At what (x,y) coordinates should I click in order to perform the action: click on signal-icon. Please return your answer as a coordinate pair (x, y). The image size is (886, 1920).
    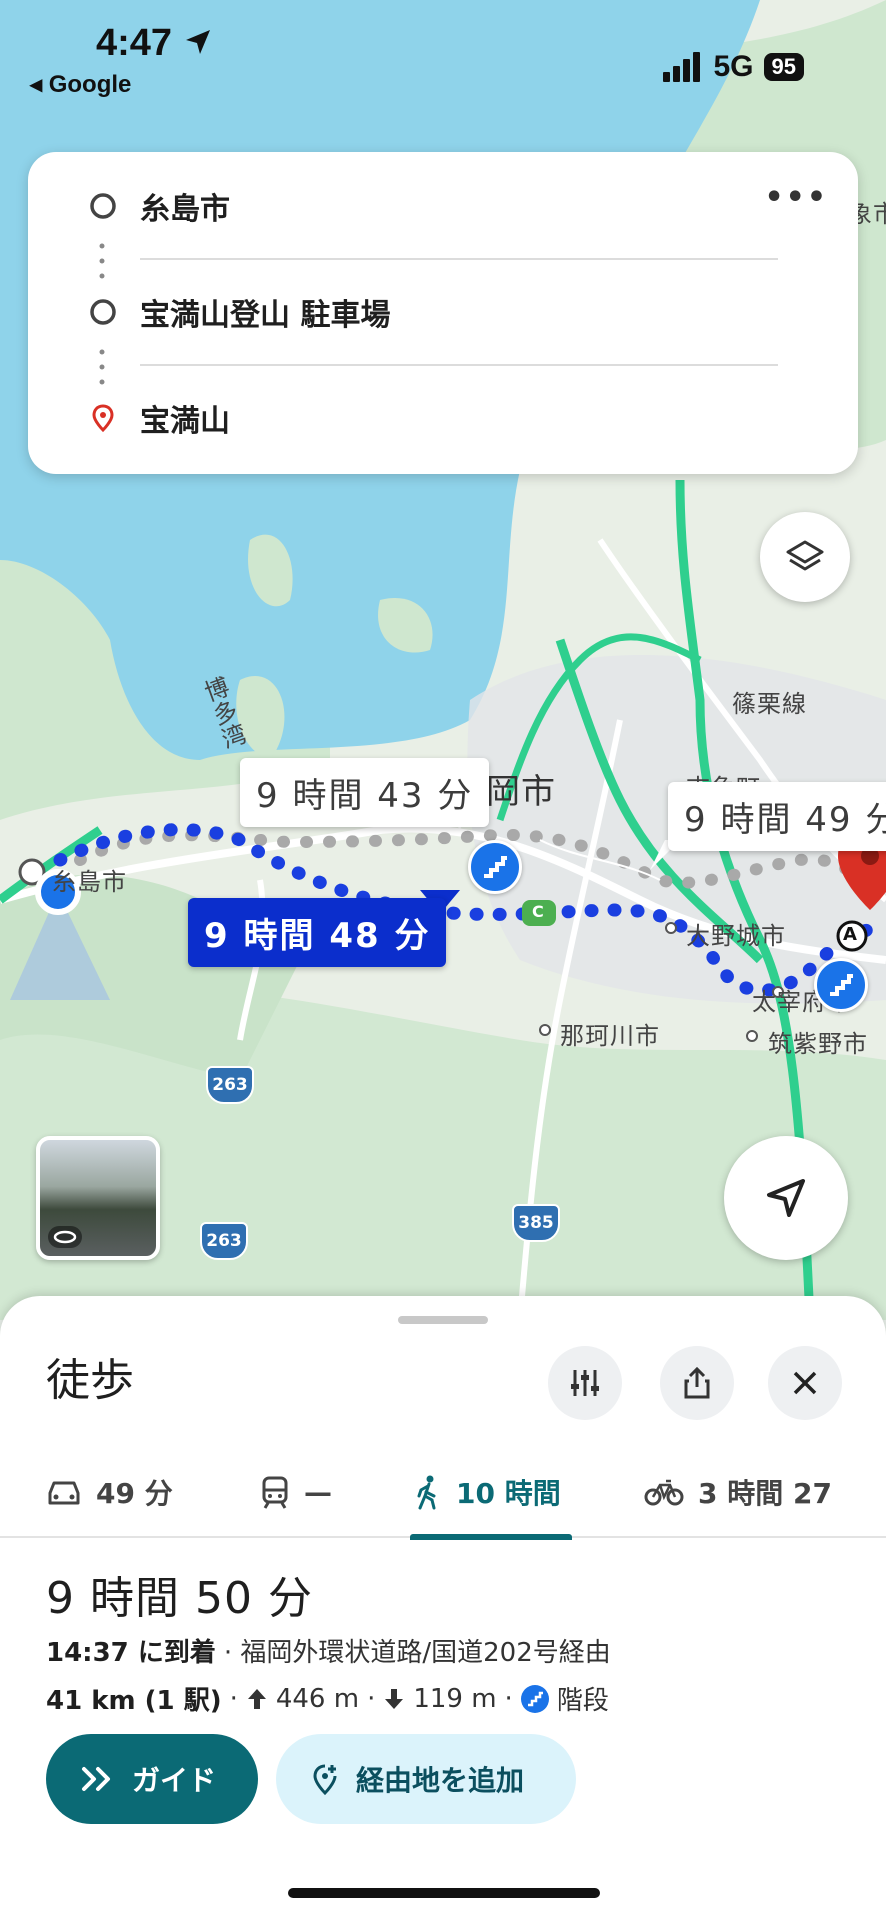
    Looking at the image, I should click on (682, 67).